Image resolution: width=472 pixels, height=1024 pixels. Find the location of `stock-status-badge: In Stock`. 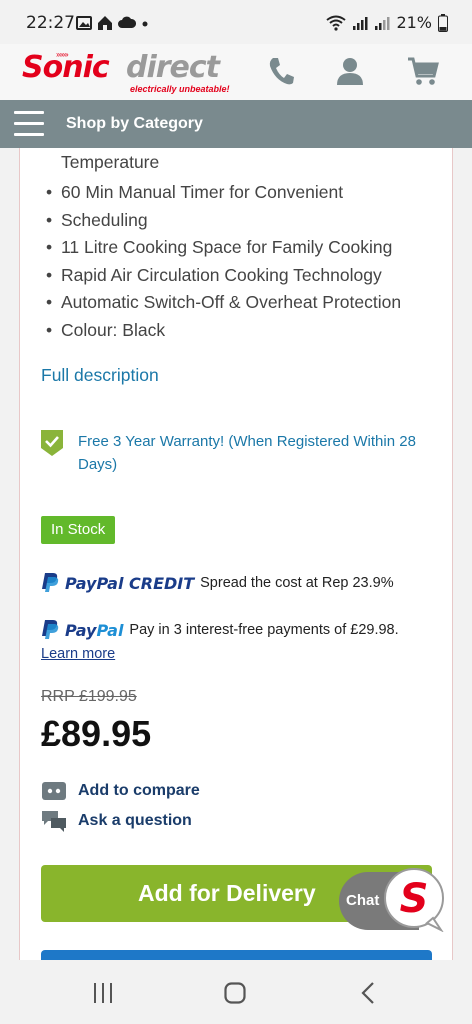

stock-status-badge: In Stock is located at coordinates (78, 530).